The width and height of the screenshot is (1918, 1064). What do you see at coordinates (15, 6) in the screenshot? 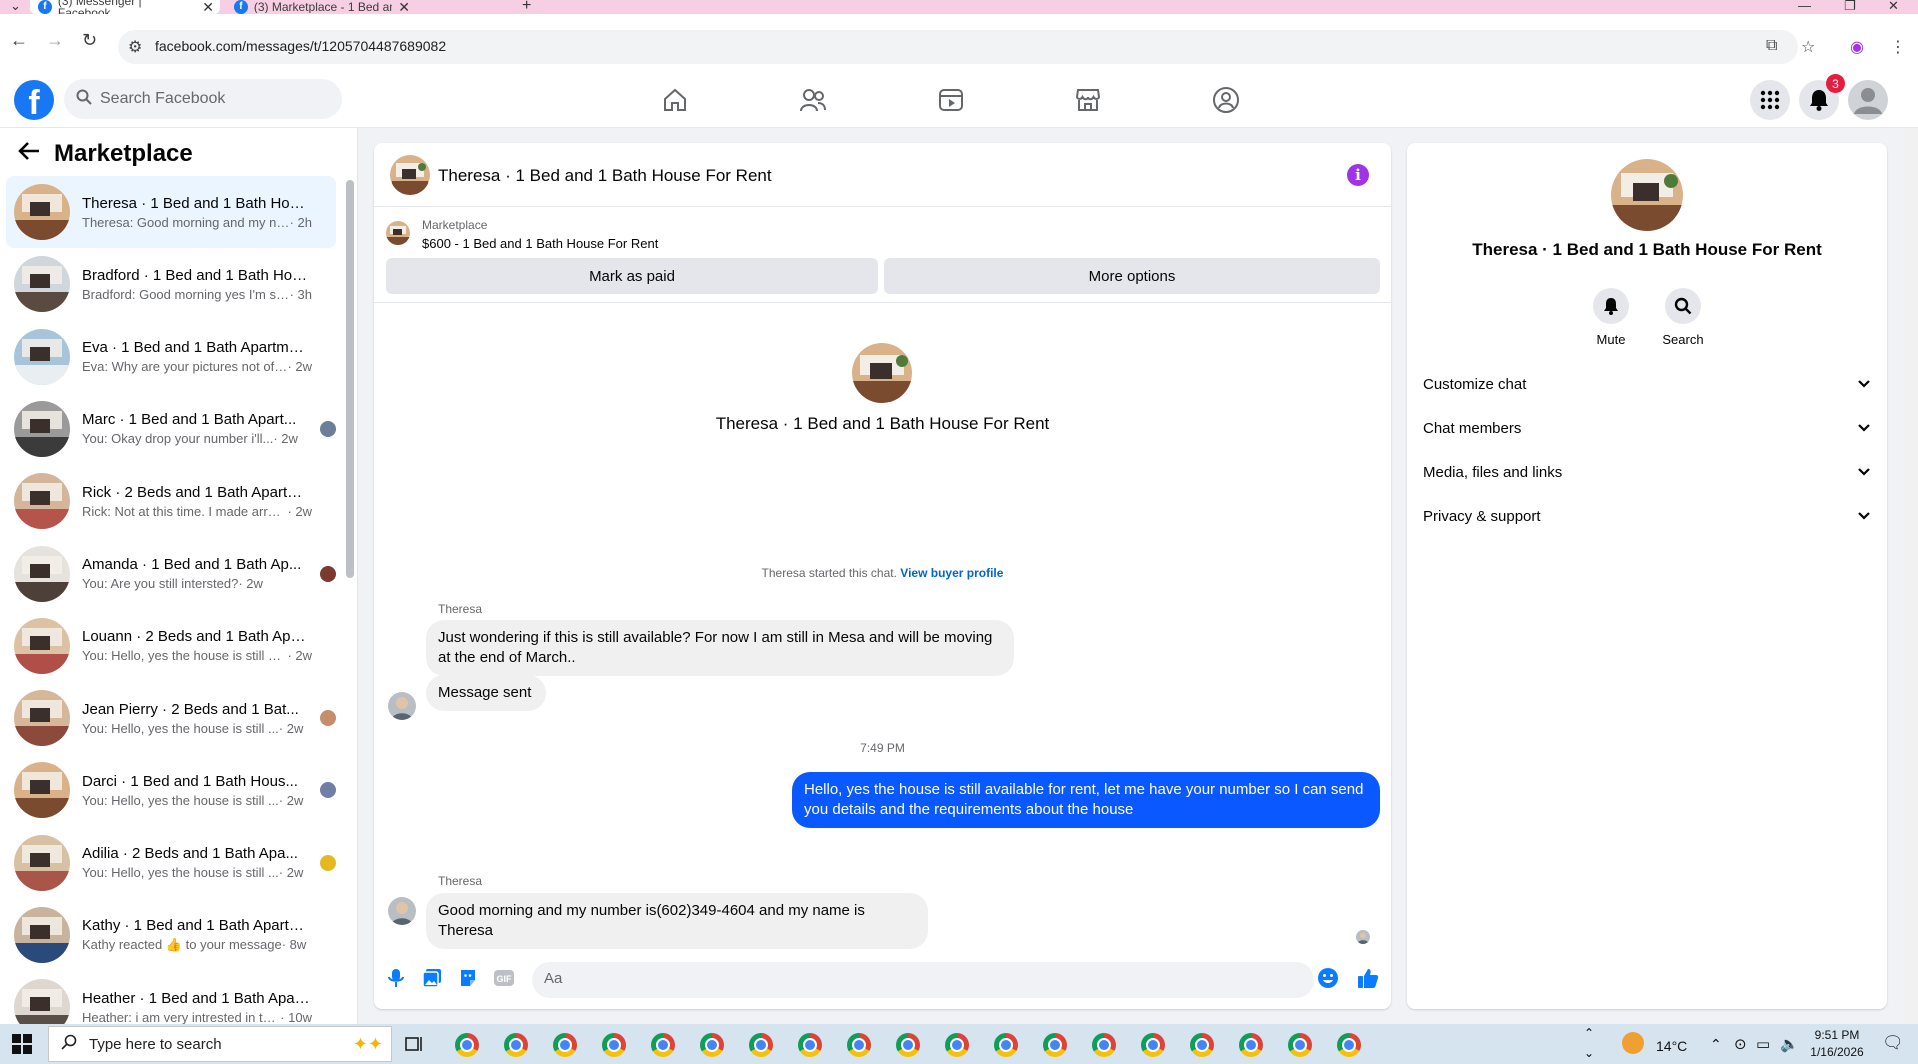
I see `tab-search-icon: ⌄` at bounding box center [15, 6].